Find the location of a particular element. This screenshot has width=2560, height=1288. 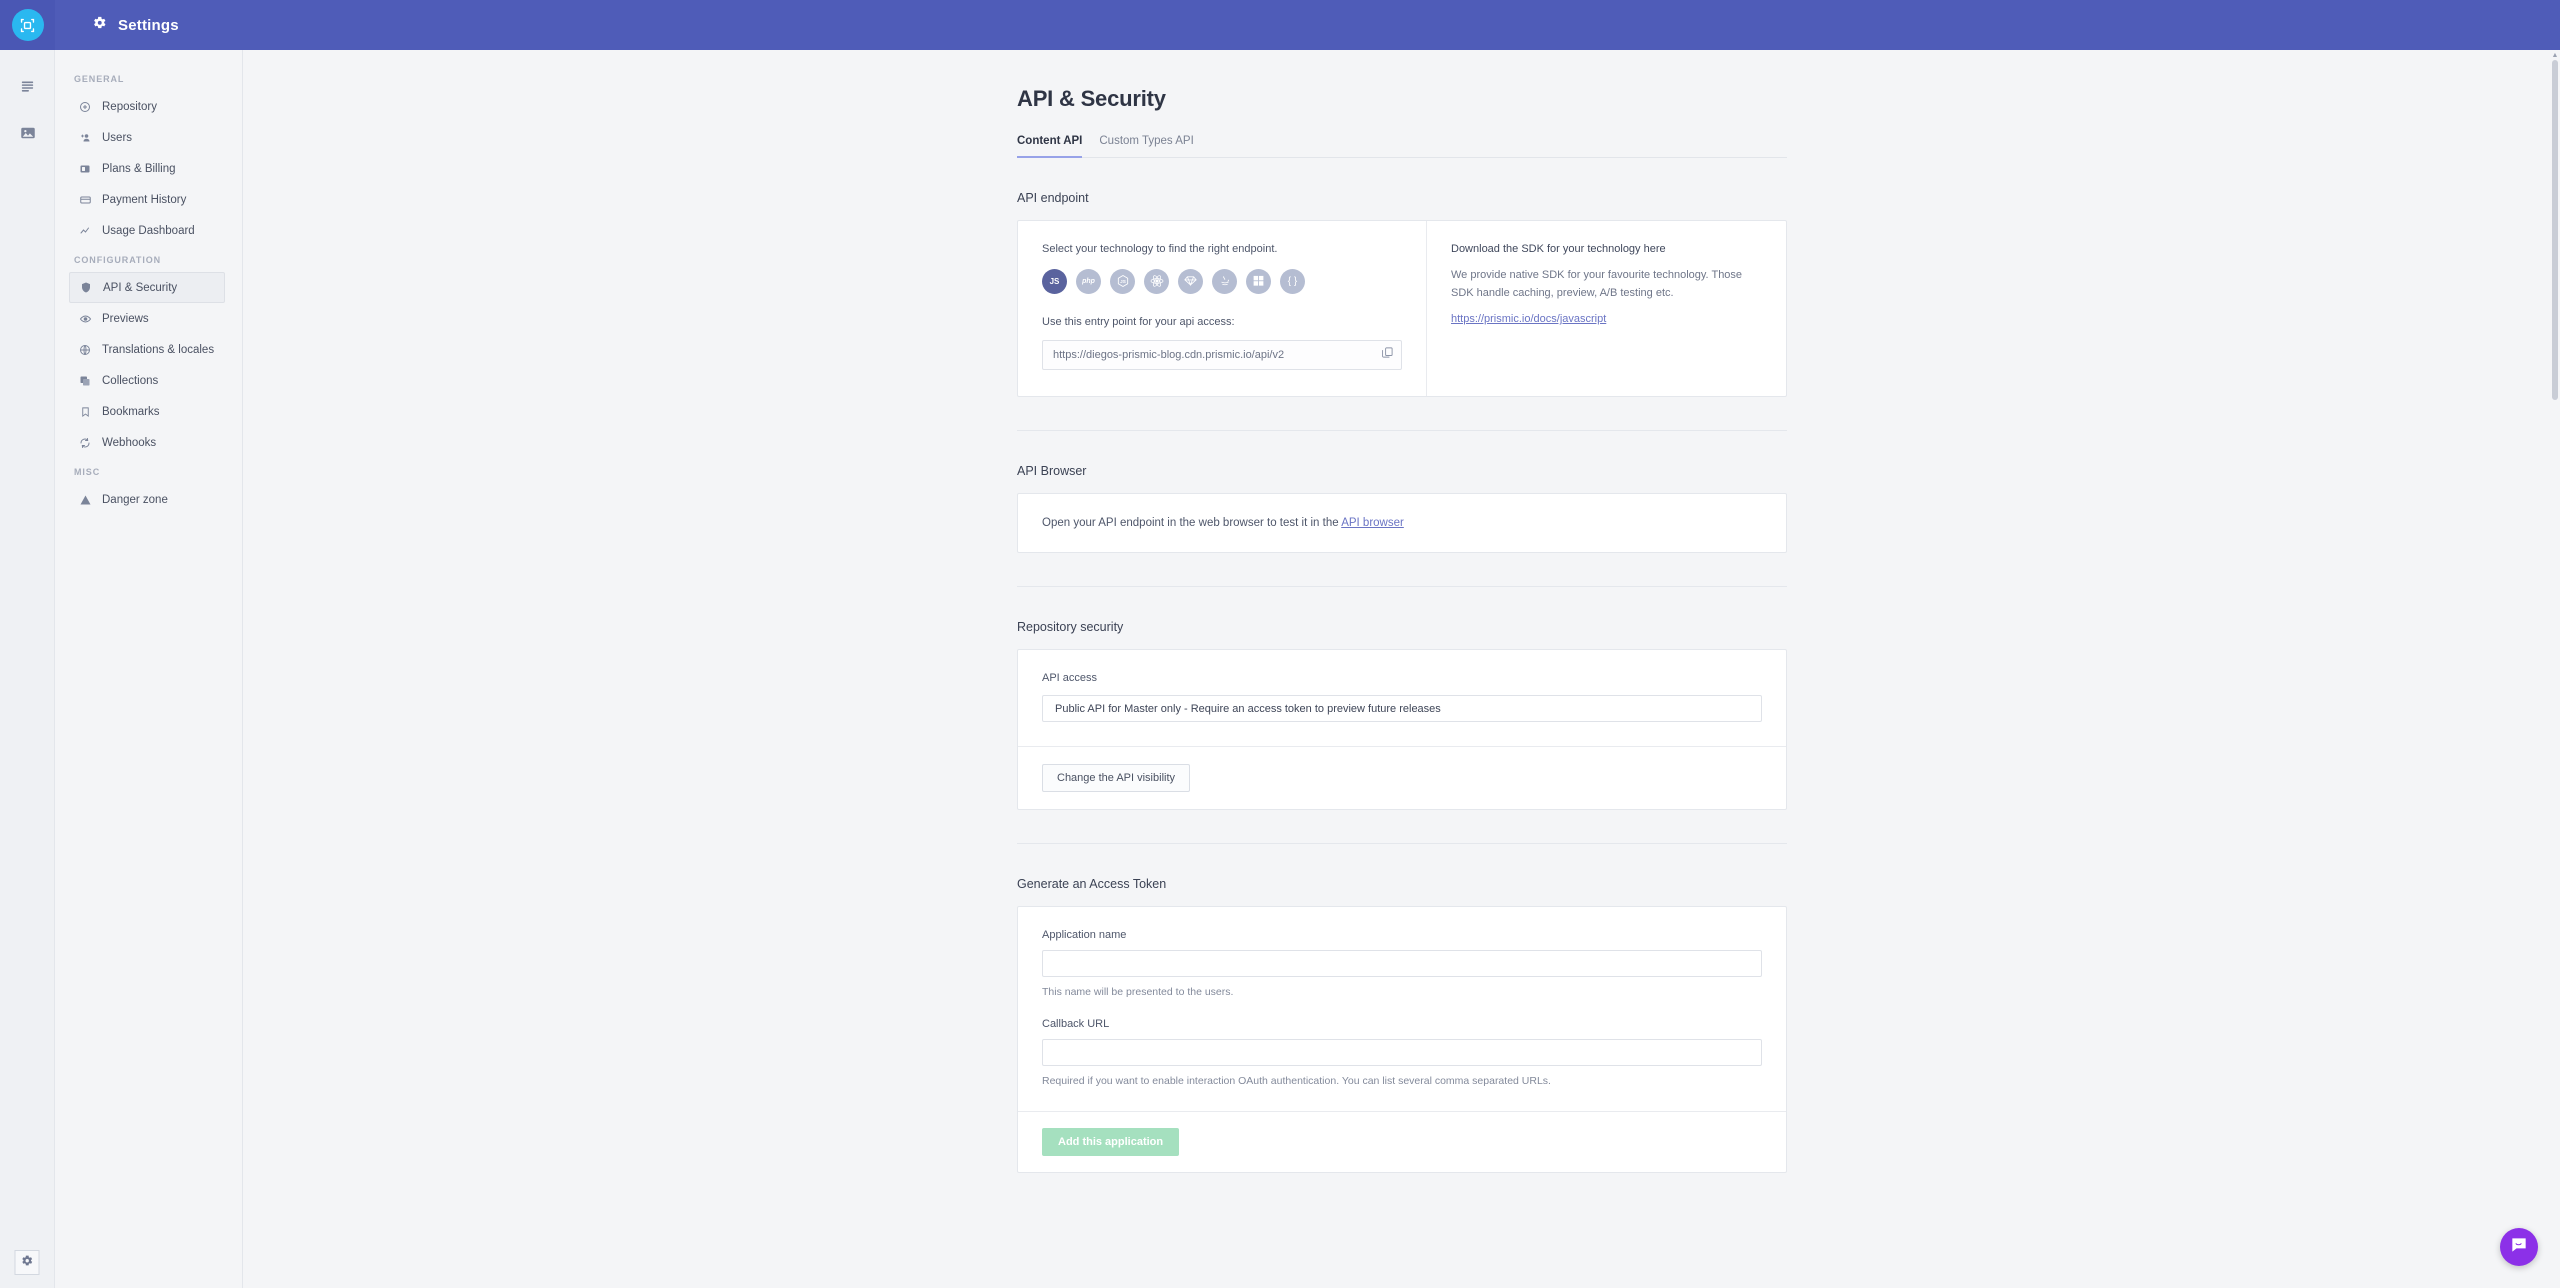

list-lines-icon is located at coordinates (27, 89).